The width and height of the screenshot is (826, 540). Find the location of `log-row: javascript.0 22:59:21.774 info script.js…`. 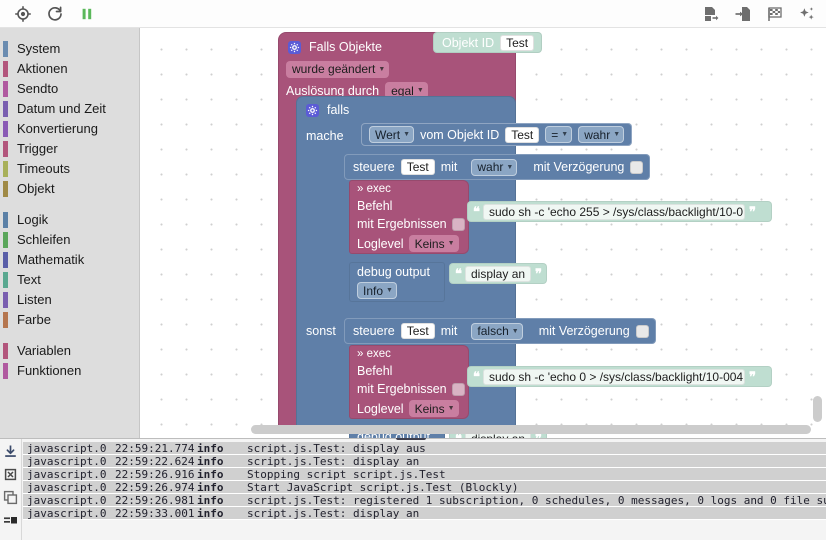

log-row: javascript.0 22:59:21.774 info script.js… is located at coordinates (424, 448).